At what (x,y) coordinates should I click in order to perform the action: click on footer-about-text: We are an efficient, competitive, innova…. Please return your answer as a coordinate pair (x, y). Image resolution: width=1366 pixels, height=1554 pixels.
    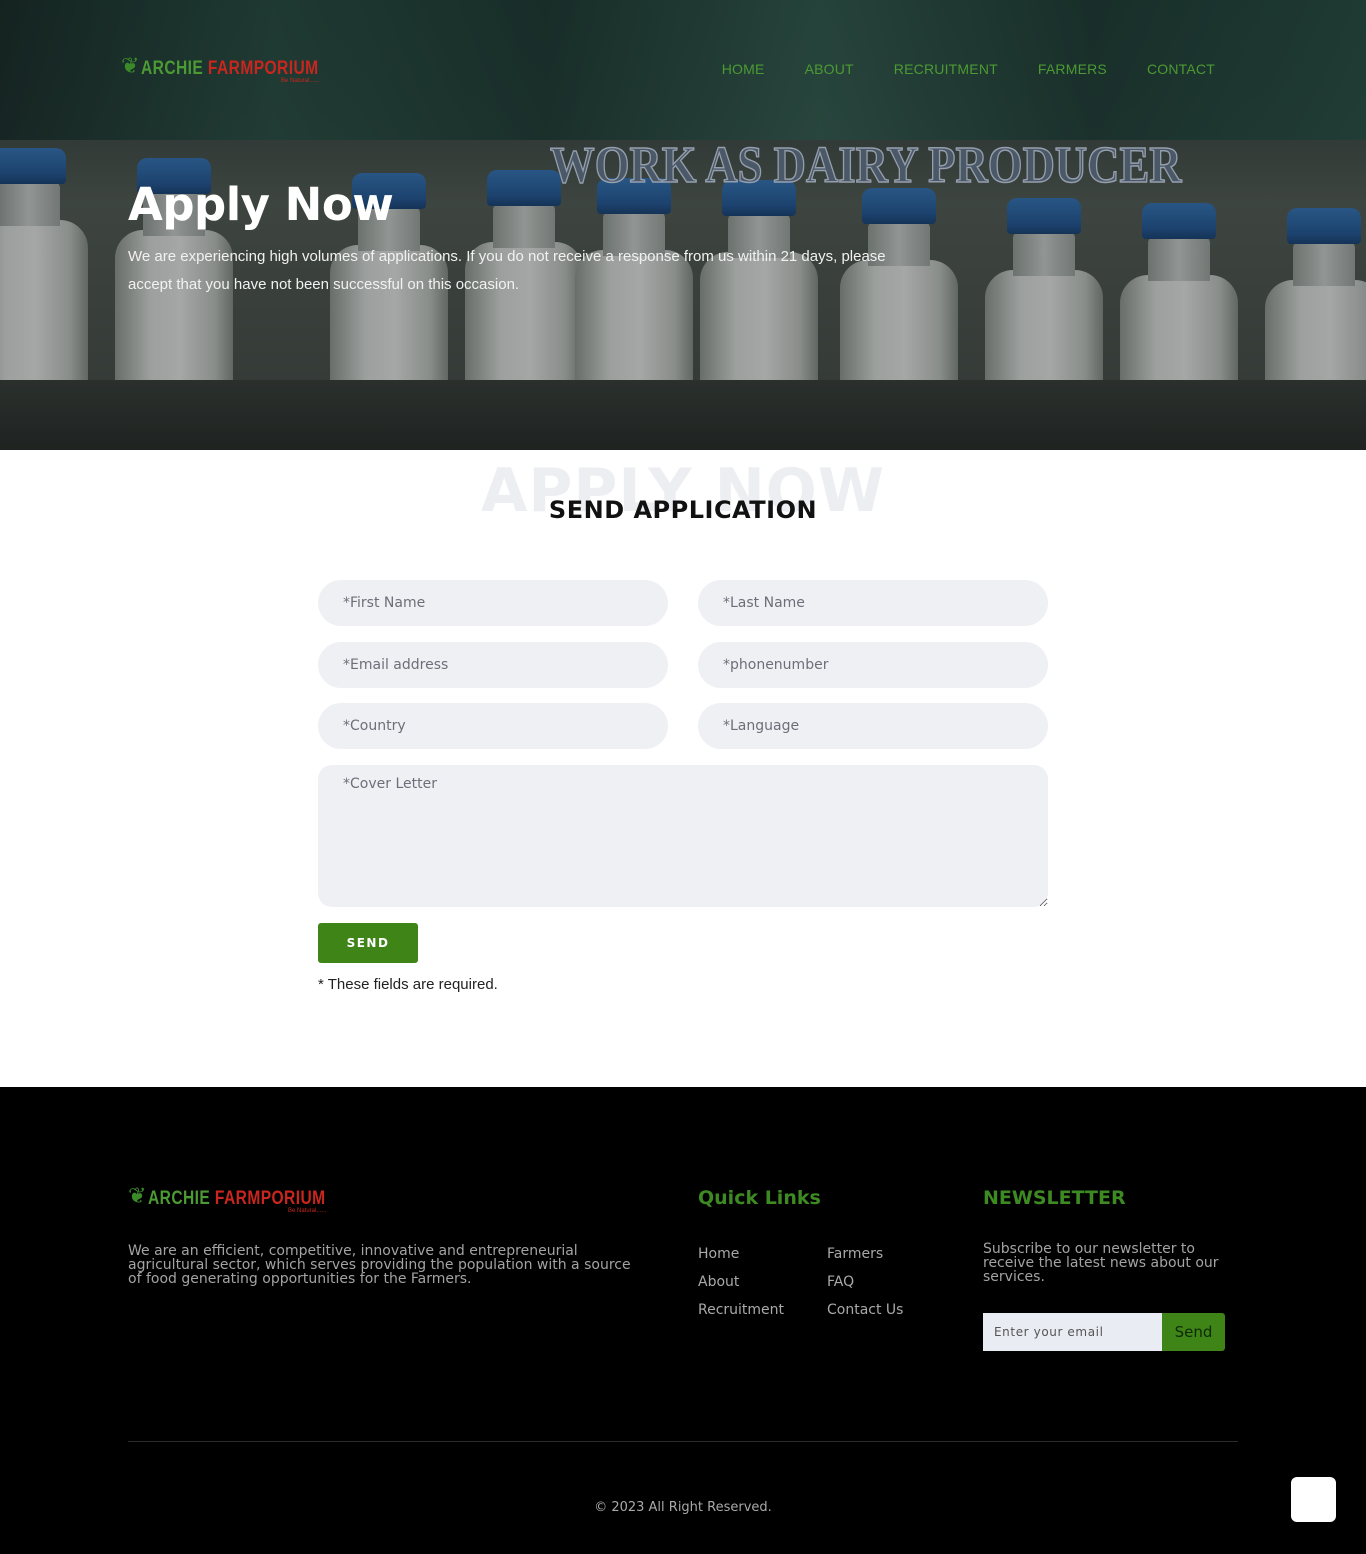
    Looking at the image, I should click on (379, 1265).